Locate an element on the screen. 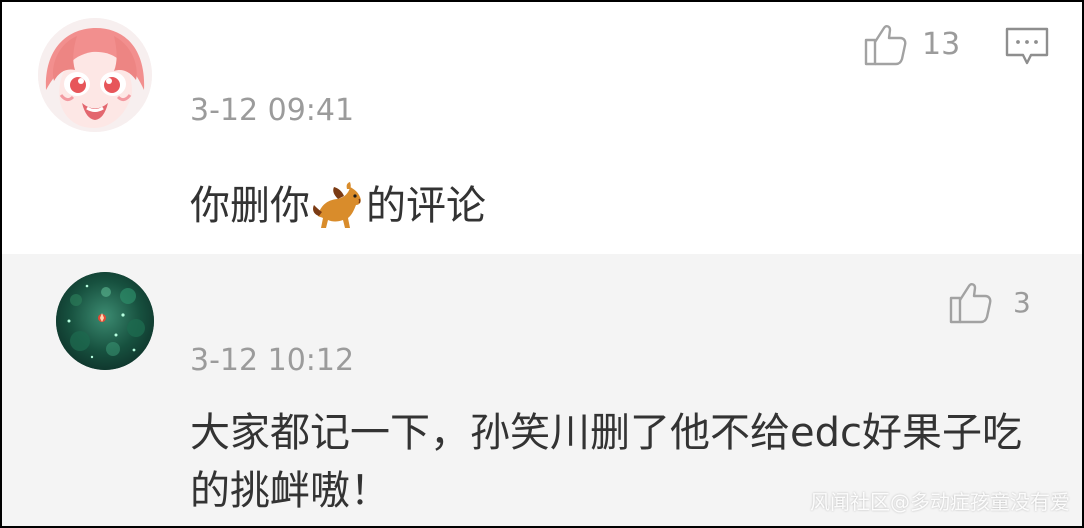 The image size is (1084, 528). comment-text-segment: 的评论 is located at coordinates (426, 206).